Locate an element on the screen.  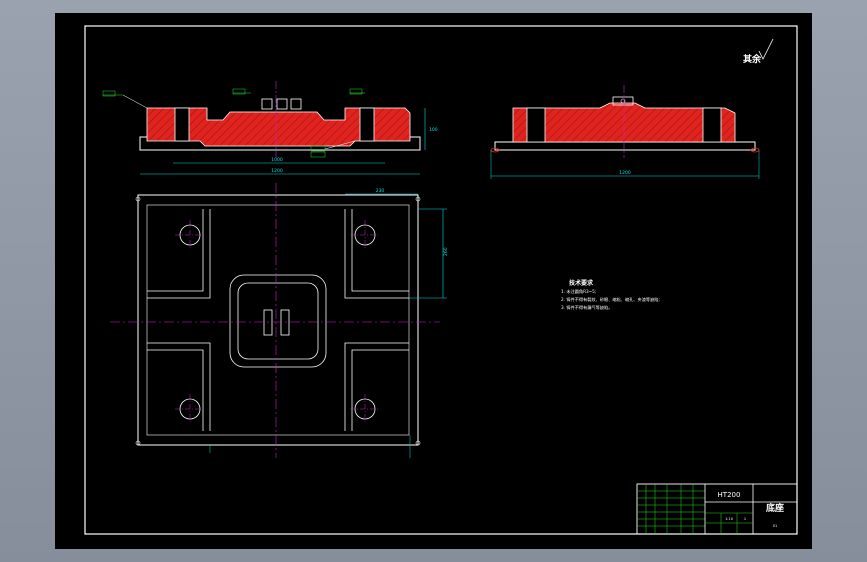
plan-center-boss-inner is located at coordinates (278, 321).